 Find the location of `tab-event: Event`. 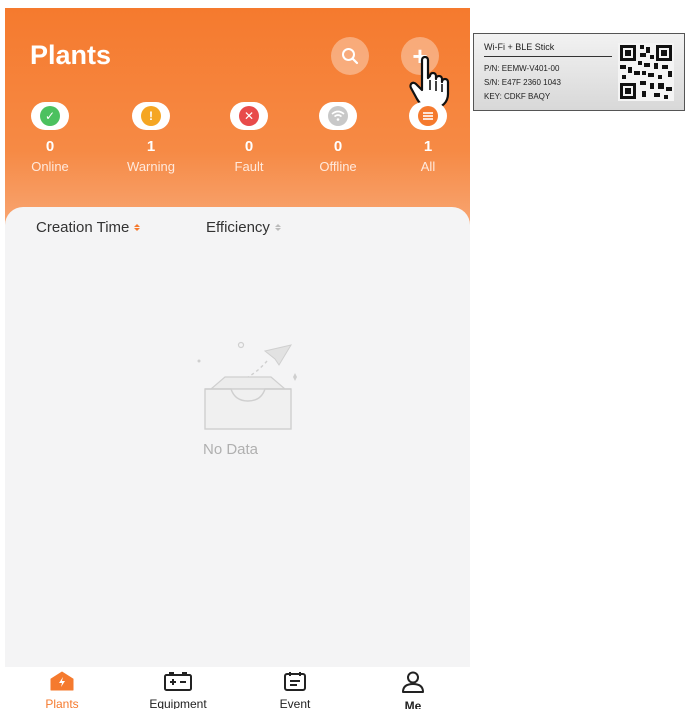

tab-event: Event is located at coordinates (295, 690).